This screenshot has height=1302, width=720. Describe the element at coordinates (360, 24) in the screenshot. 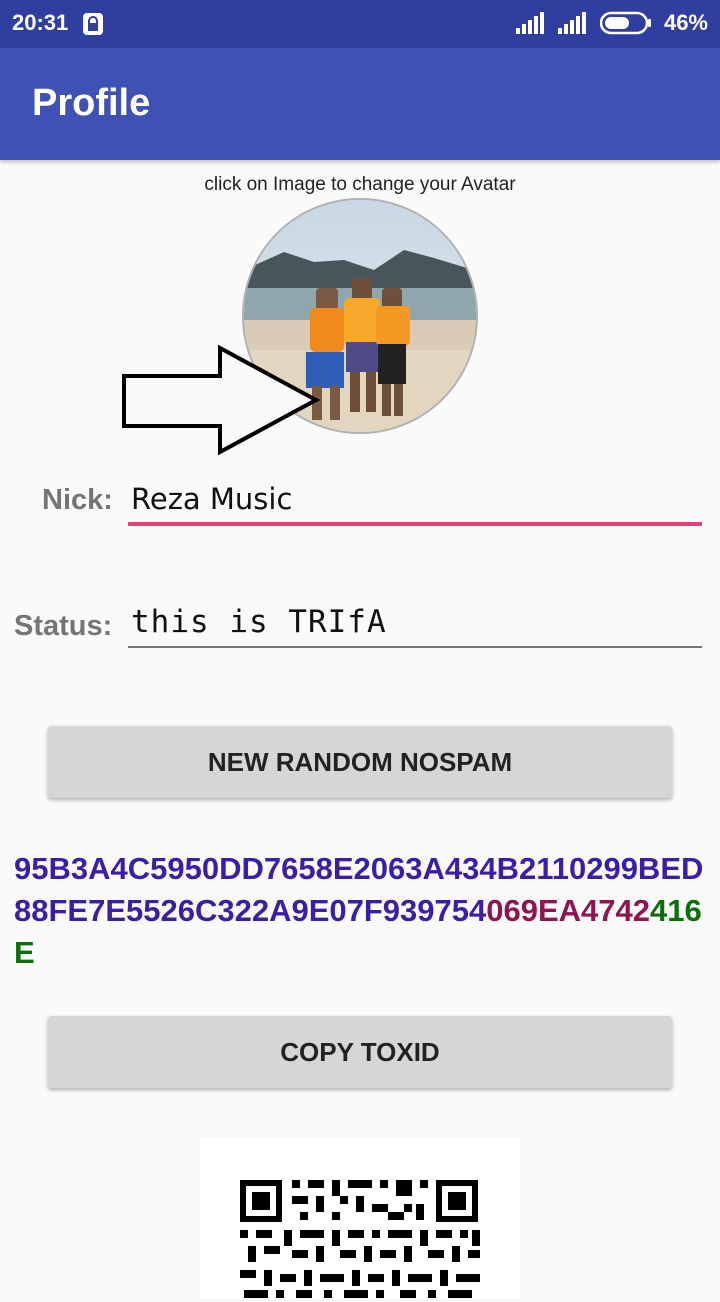

I see `status-bar: 20:31 46%` at that location.